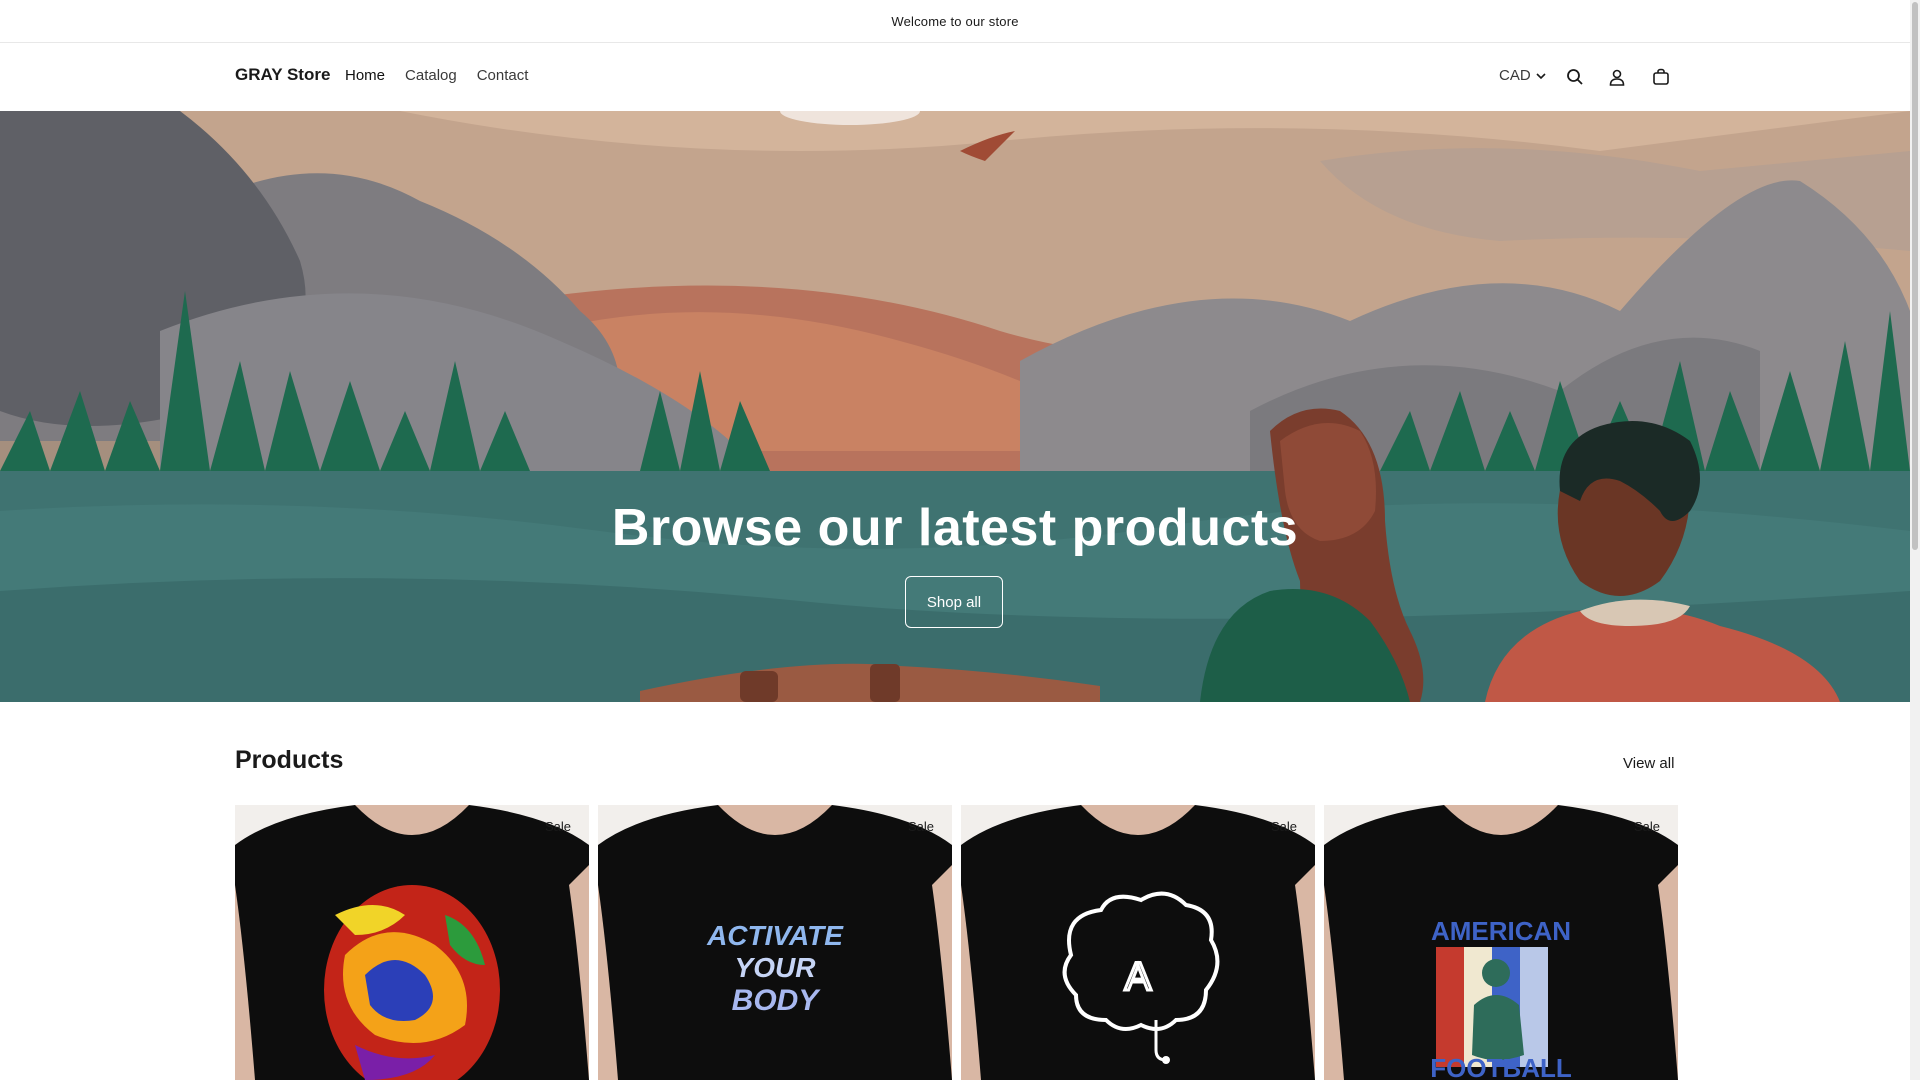 The height and width of the screenshot is (1080, 1920). I want to click on products-heading: Products, so click(289, 760).